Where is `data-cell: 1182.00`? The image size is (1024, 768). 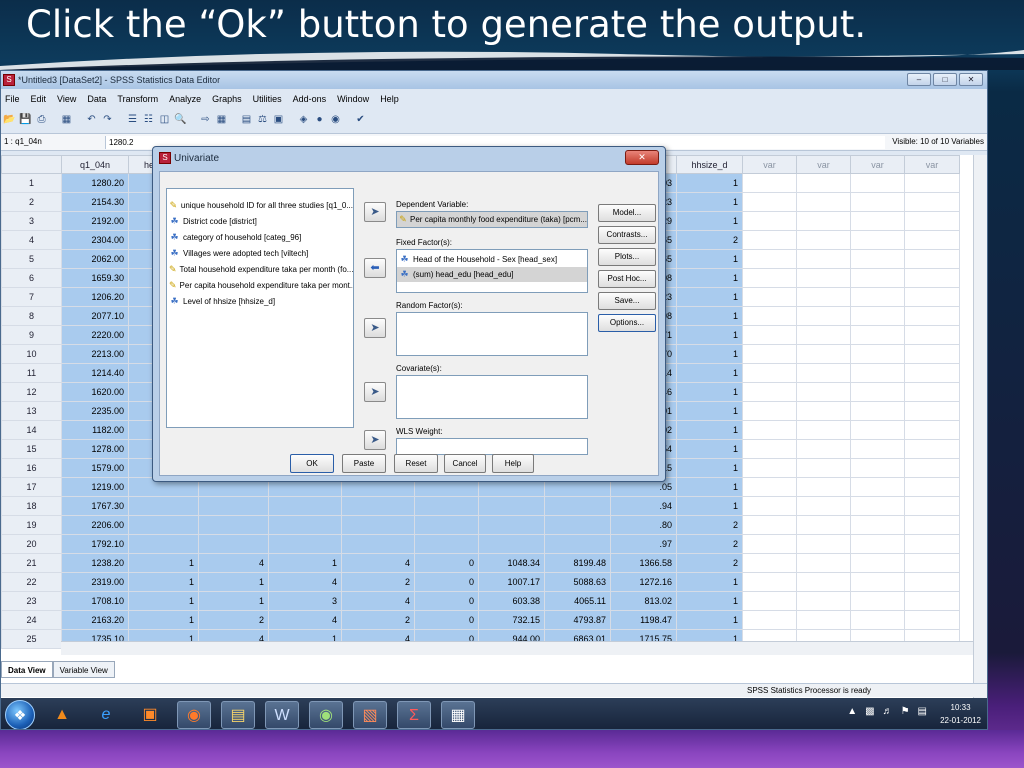
data-cell: 1182.00 is located at coordinates (95, 430).